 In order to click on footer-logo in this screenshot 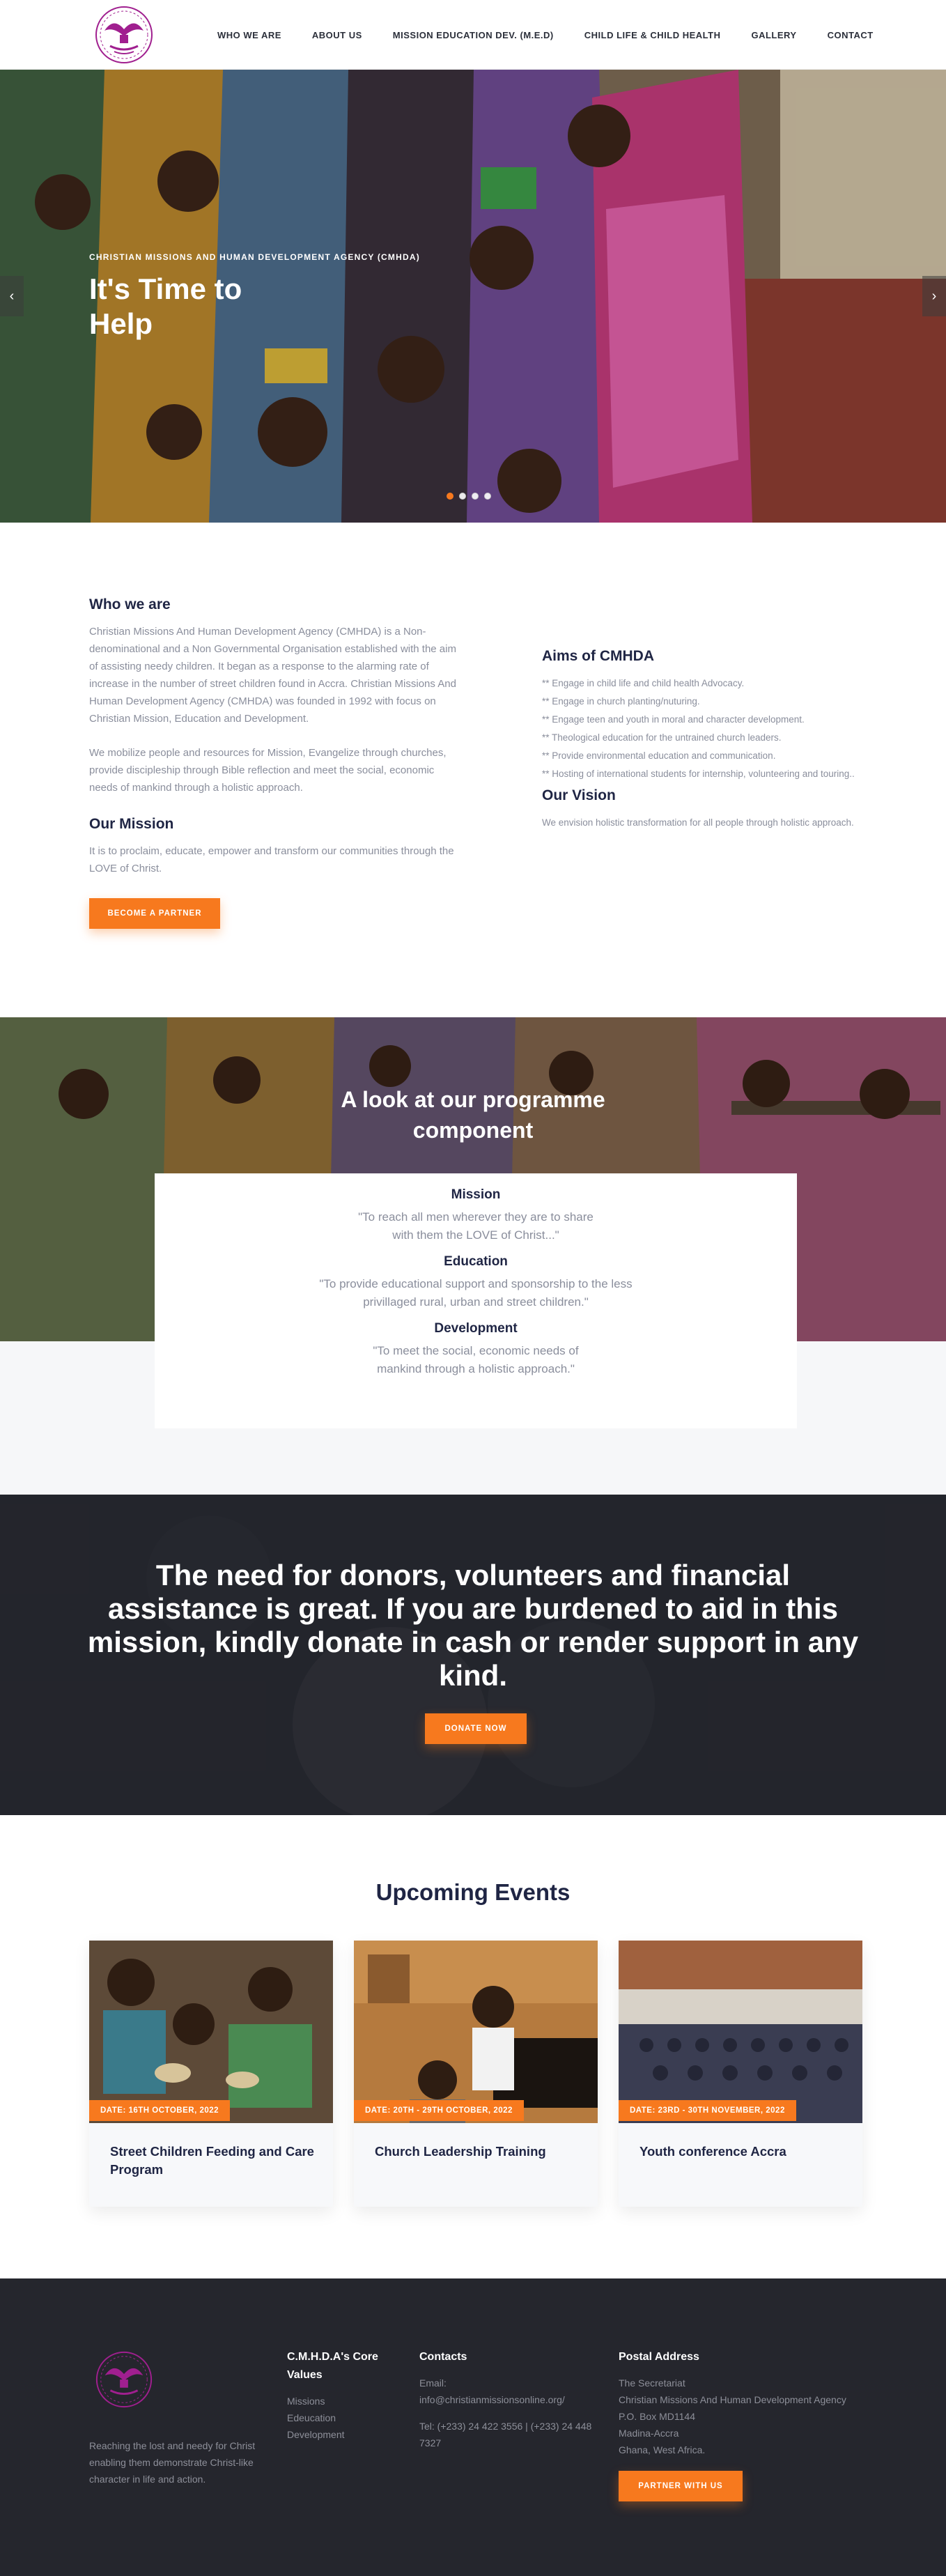, I will do `click(124, 2379)`.